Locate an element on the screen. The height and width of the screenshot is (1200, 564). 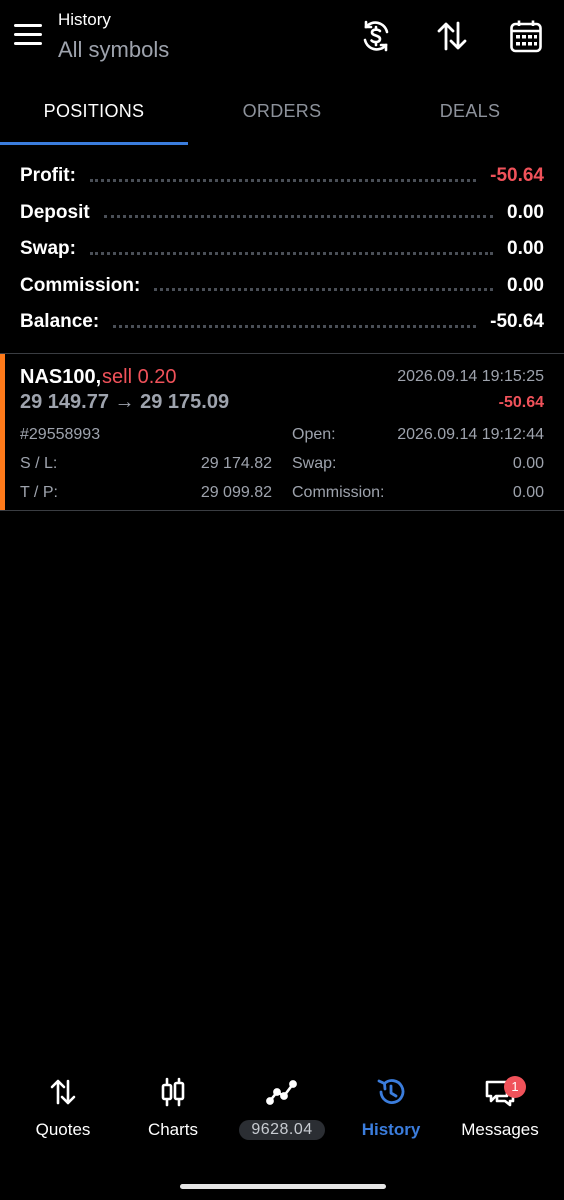
calendar-icon is located at coordinates (526, 36).